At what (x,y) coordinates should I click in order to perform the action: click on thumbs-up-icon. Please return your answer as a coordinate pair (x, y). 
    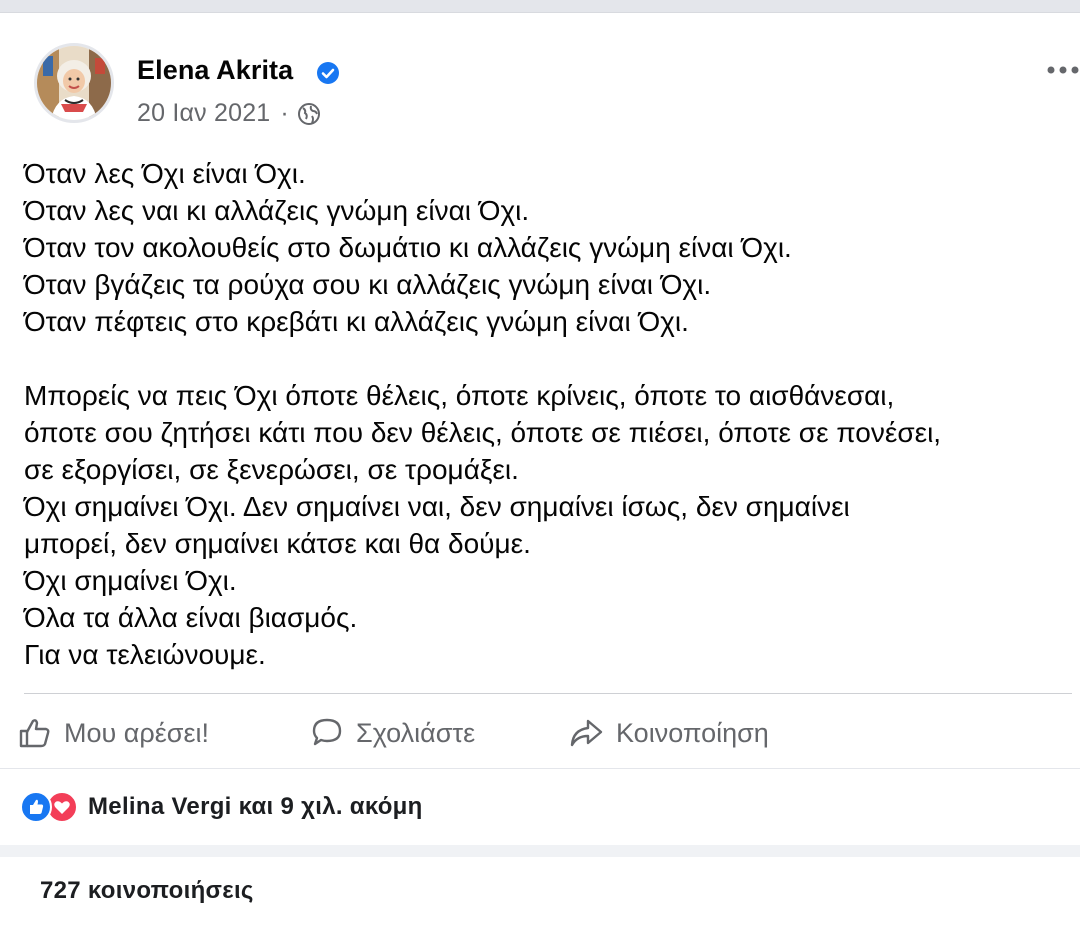
    Looking at the image, I should click on (34, 733).